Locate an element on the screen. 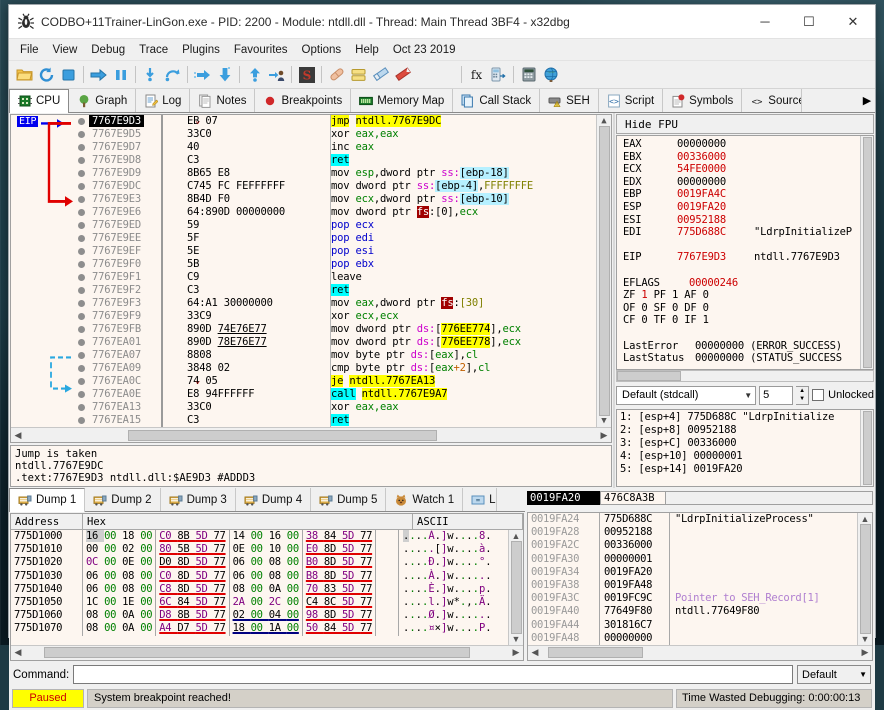 The height and width of the screenshot is (710, 884). step-over-icon is located at coordinates (172, 75).